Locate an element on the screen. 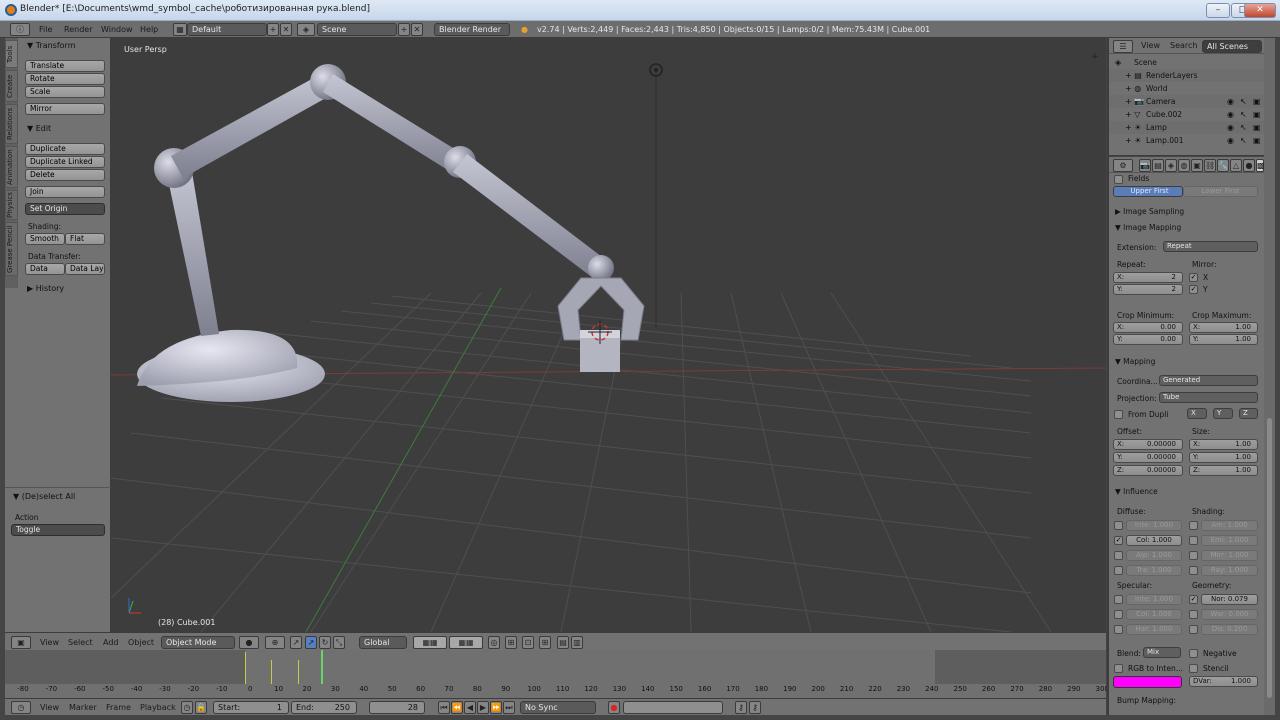 The image size is (1280, 720). ray-checkbox is located at coordinates (1193, 570).